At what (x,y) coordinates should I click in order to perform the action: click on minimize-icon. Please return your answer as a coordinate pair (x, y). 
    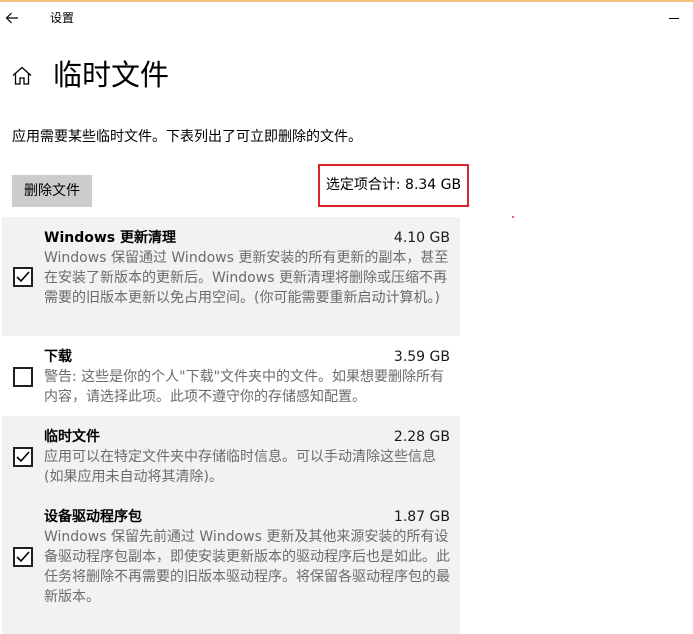
    Looking at the image, I should click on (674, 18).